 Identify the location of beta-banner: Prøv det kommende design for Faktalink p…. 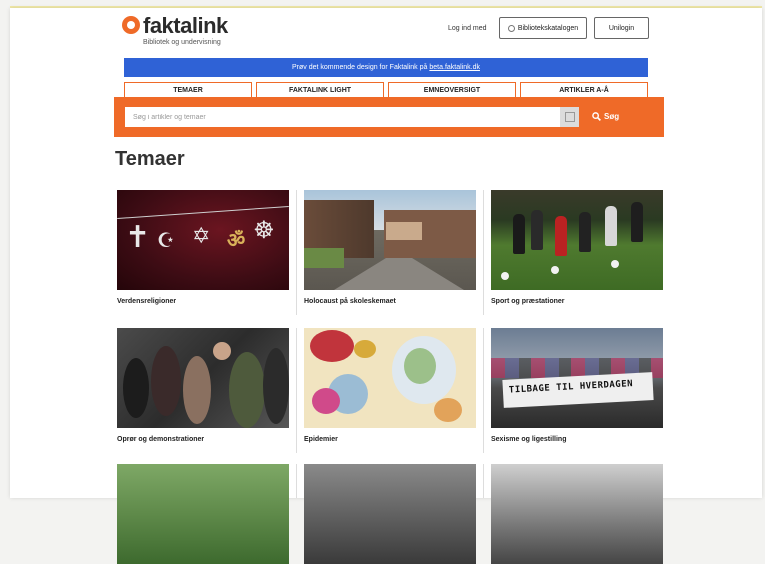
(386, 67).